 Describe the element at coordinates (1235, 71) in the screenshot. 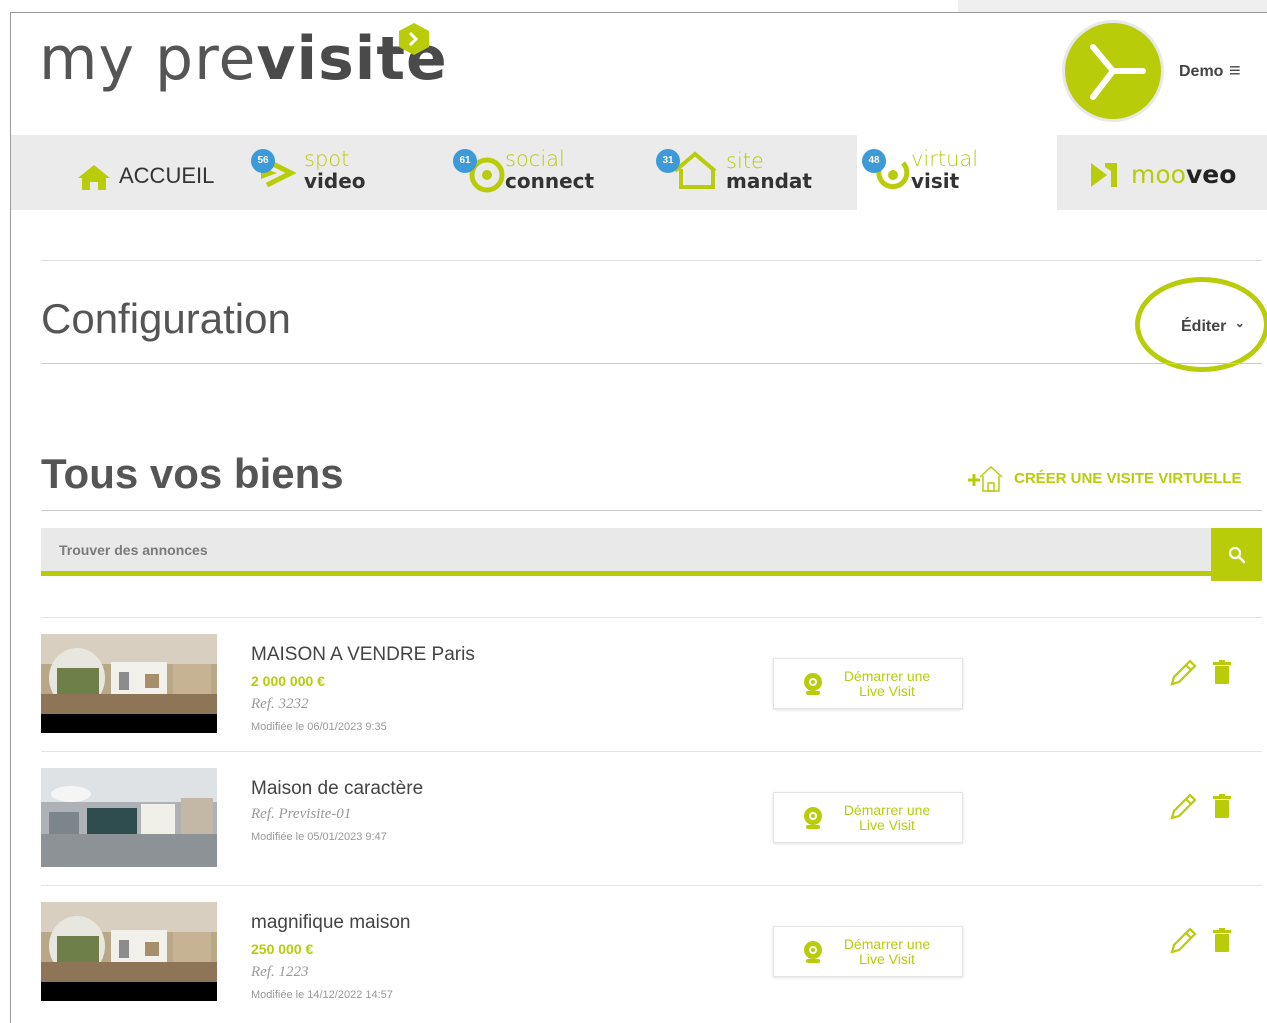

I see `hamburger-menu-icon: ≡` at that location.